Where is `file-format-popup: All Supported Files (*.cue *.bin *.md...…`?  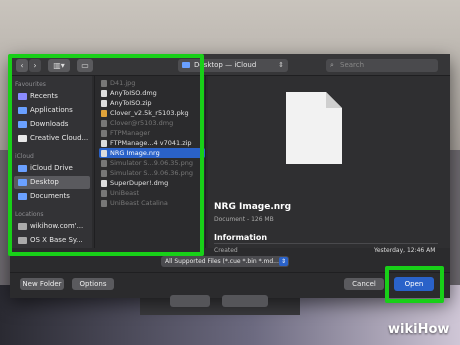
file-format-popup: All Supported Files (*.cue *.bin *.md...… is located at coordinates (225, 261).